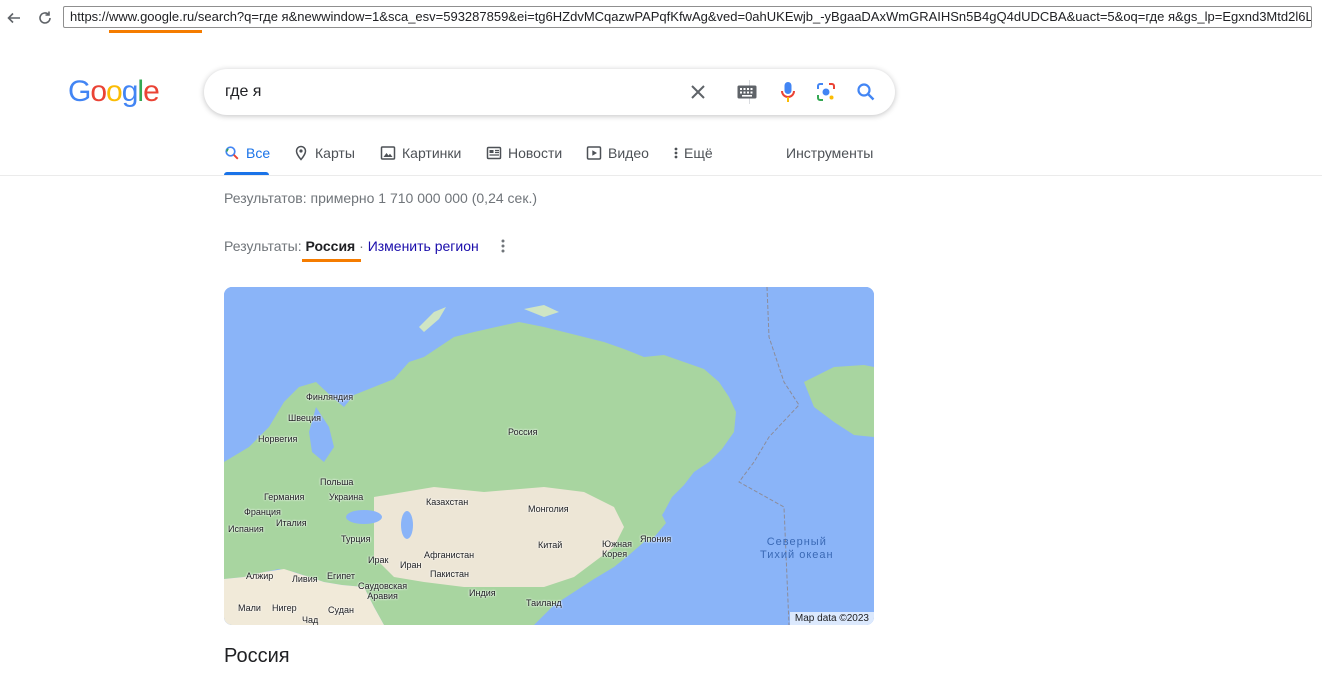 This screenshot has height=685, width=1322. What do you see at coordinates (432, 153) in the screenshot?
I see `tab-label: Картинки` at bounding box center [432, 153].